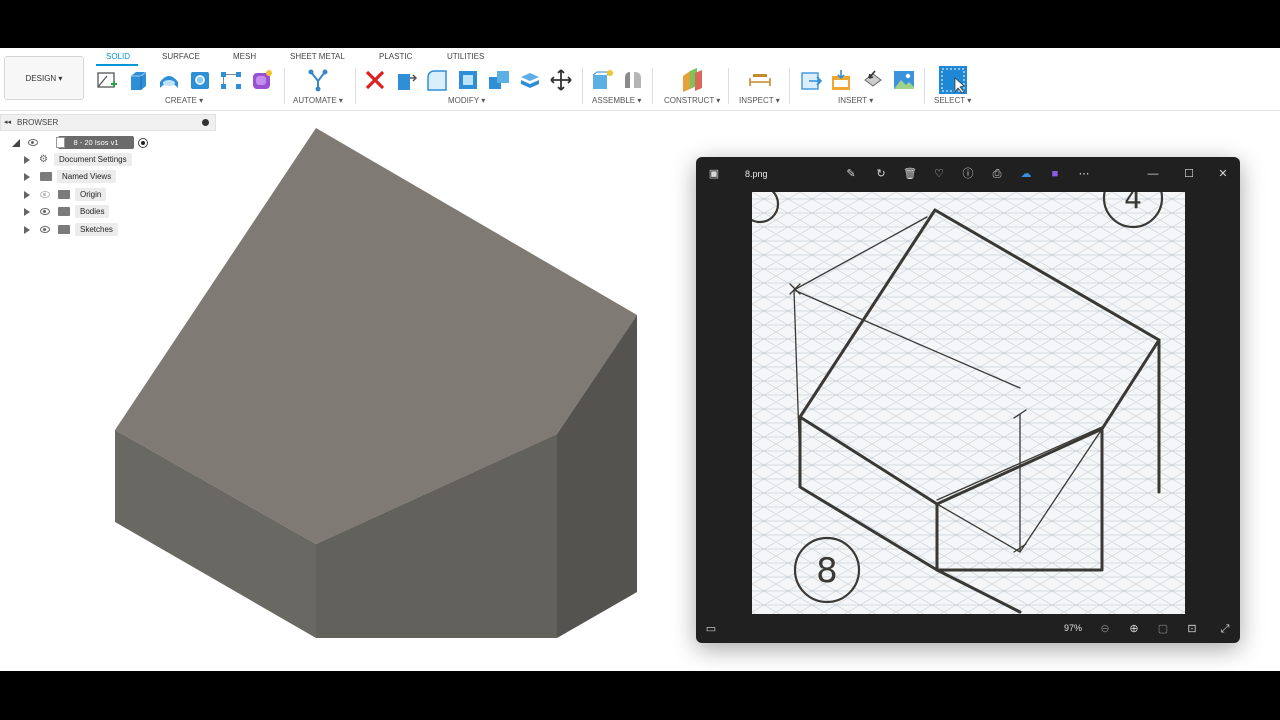 This screenshot has width=1280, height=720. What do you see at coordinates (468, 80) in the screenshot?
I see `shell-icon` at bounding box center [468, 80].